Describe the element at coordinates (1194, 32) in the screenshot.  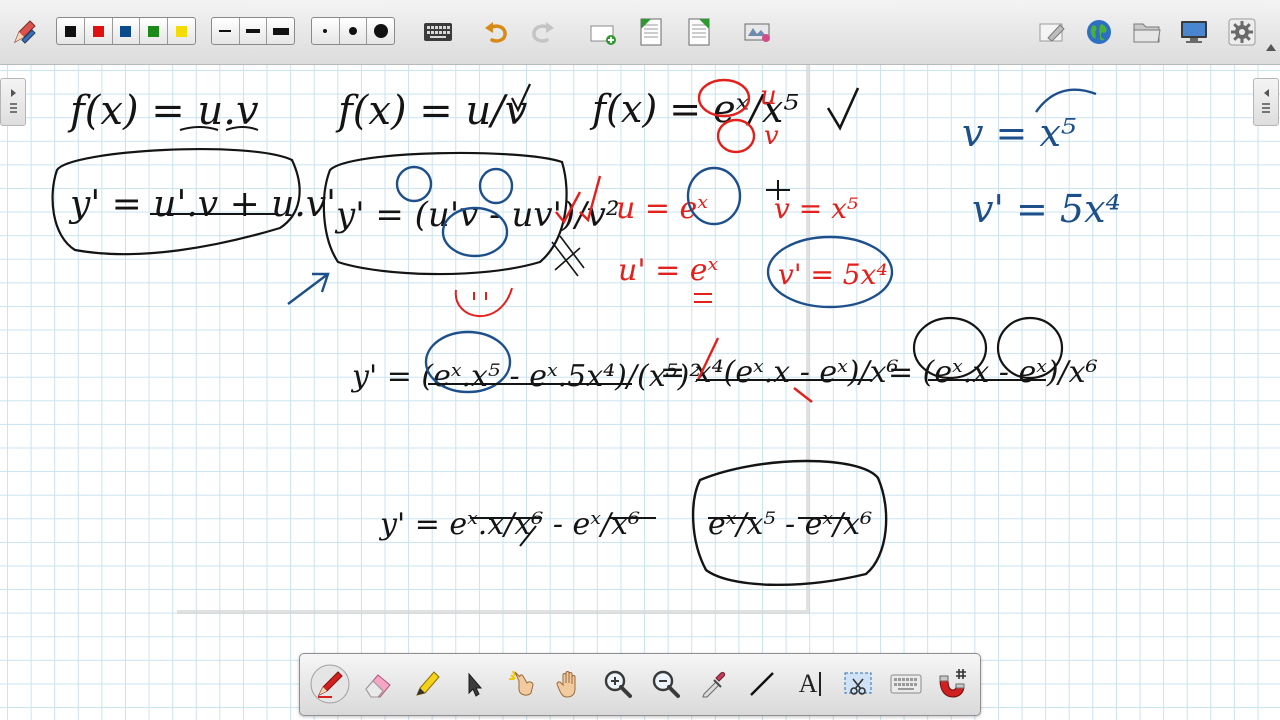
I see `display-icon` at that location.